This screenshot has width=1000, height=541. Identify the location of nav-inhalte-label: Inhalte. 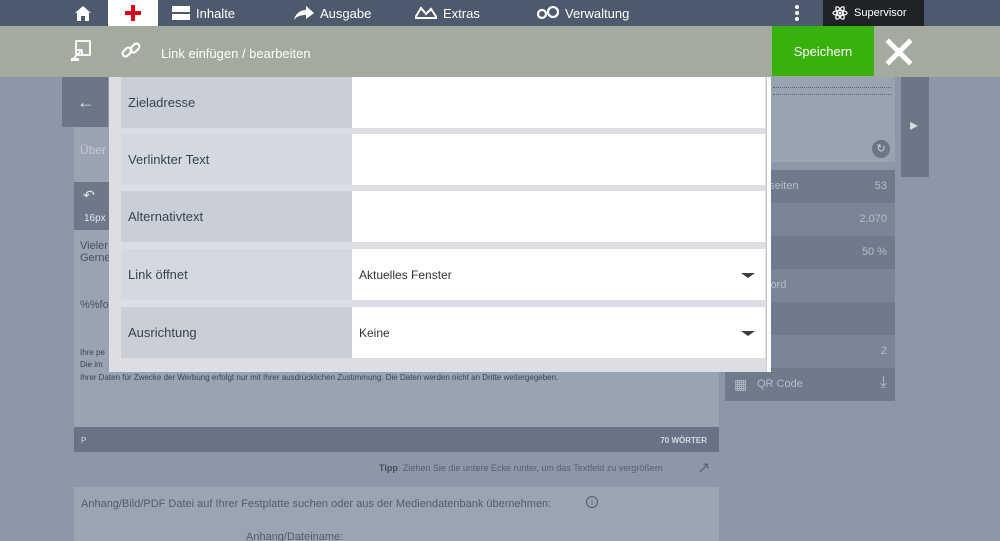
(216, 13).